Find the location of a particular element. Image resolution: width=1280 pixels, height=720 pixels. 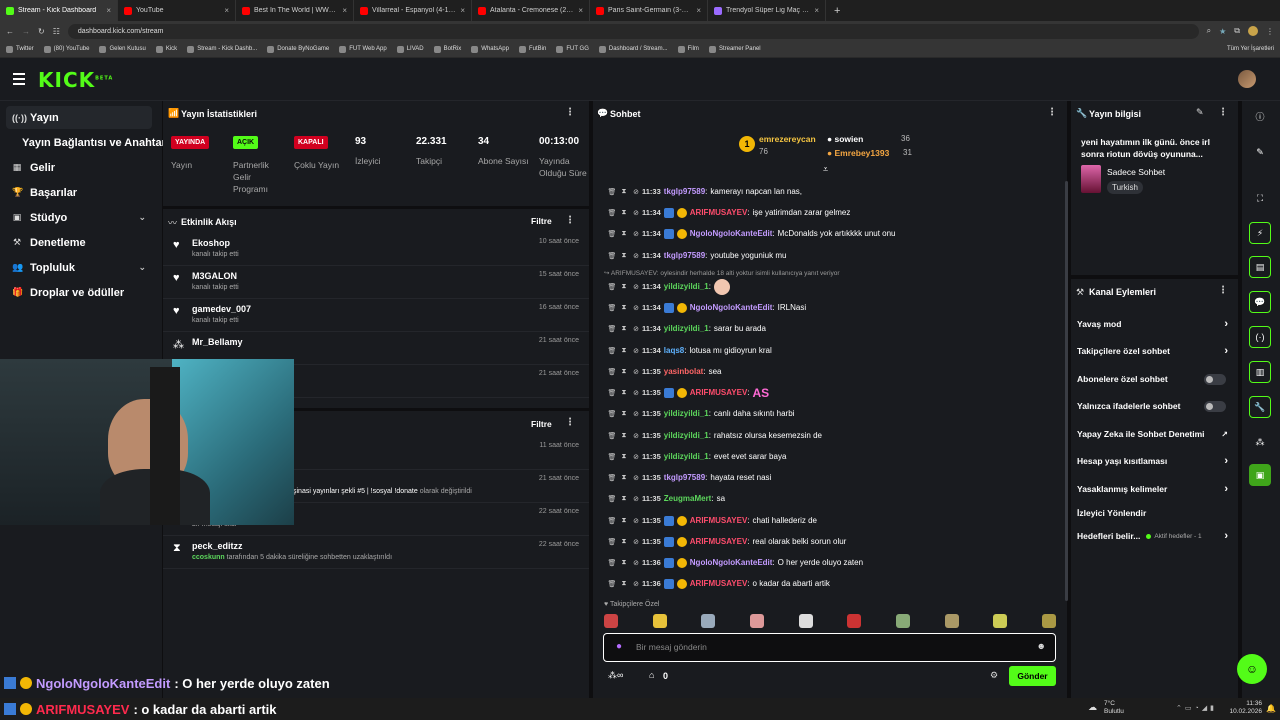

tray-icons: ⌃▭◔◢▮ is located at coordinates (1196, 708).